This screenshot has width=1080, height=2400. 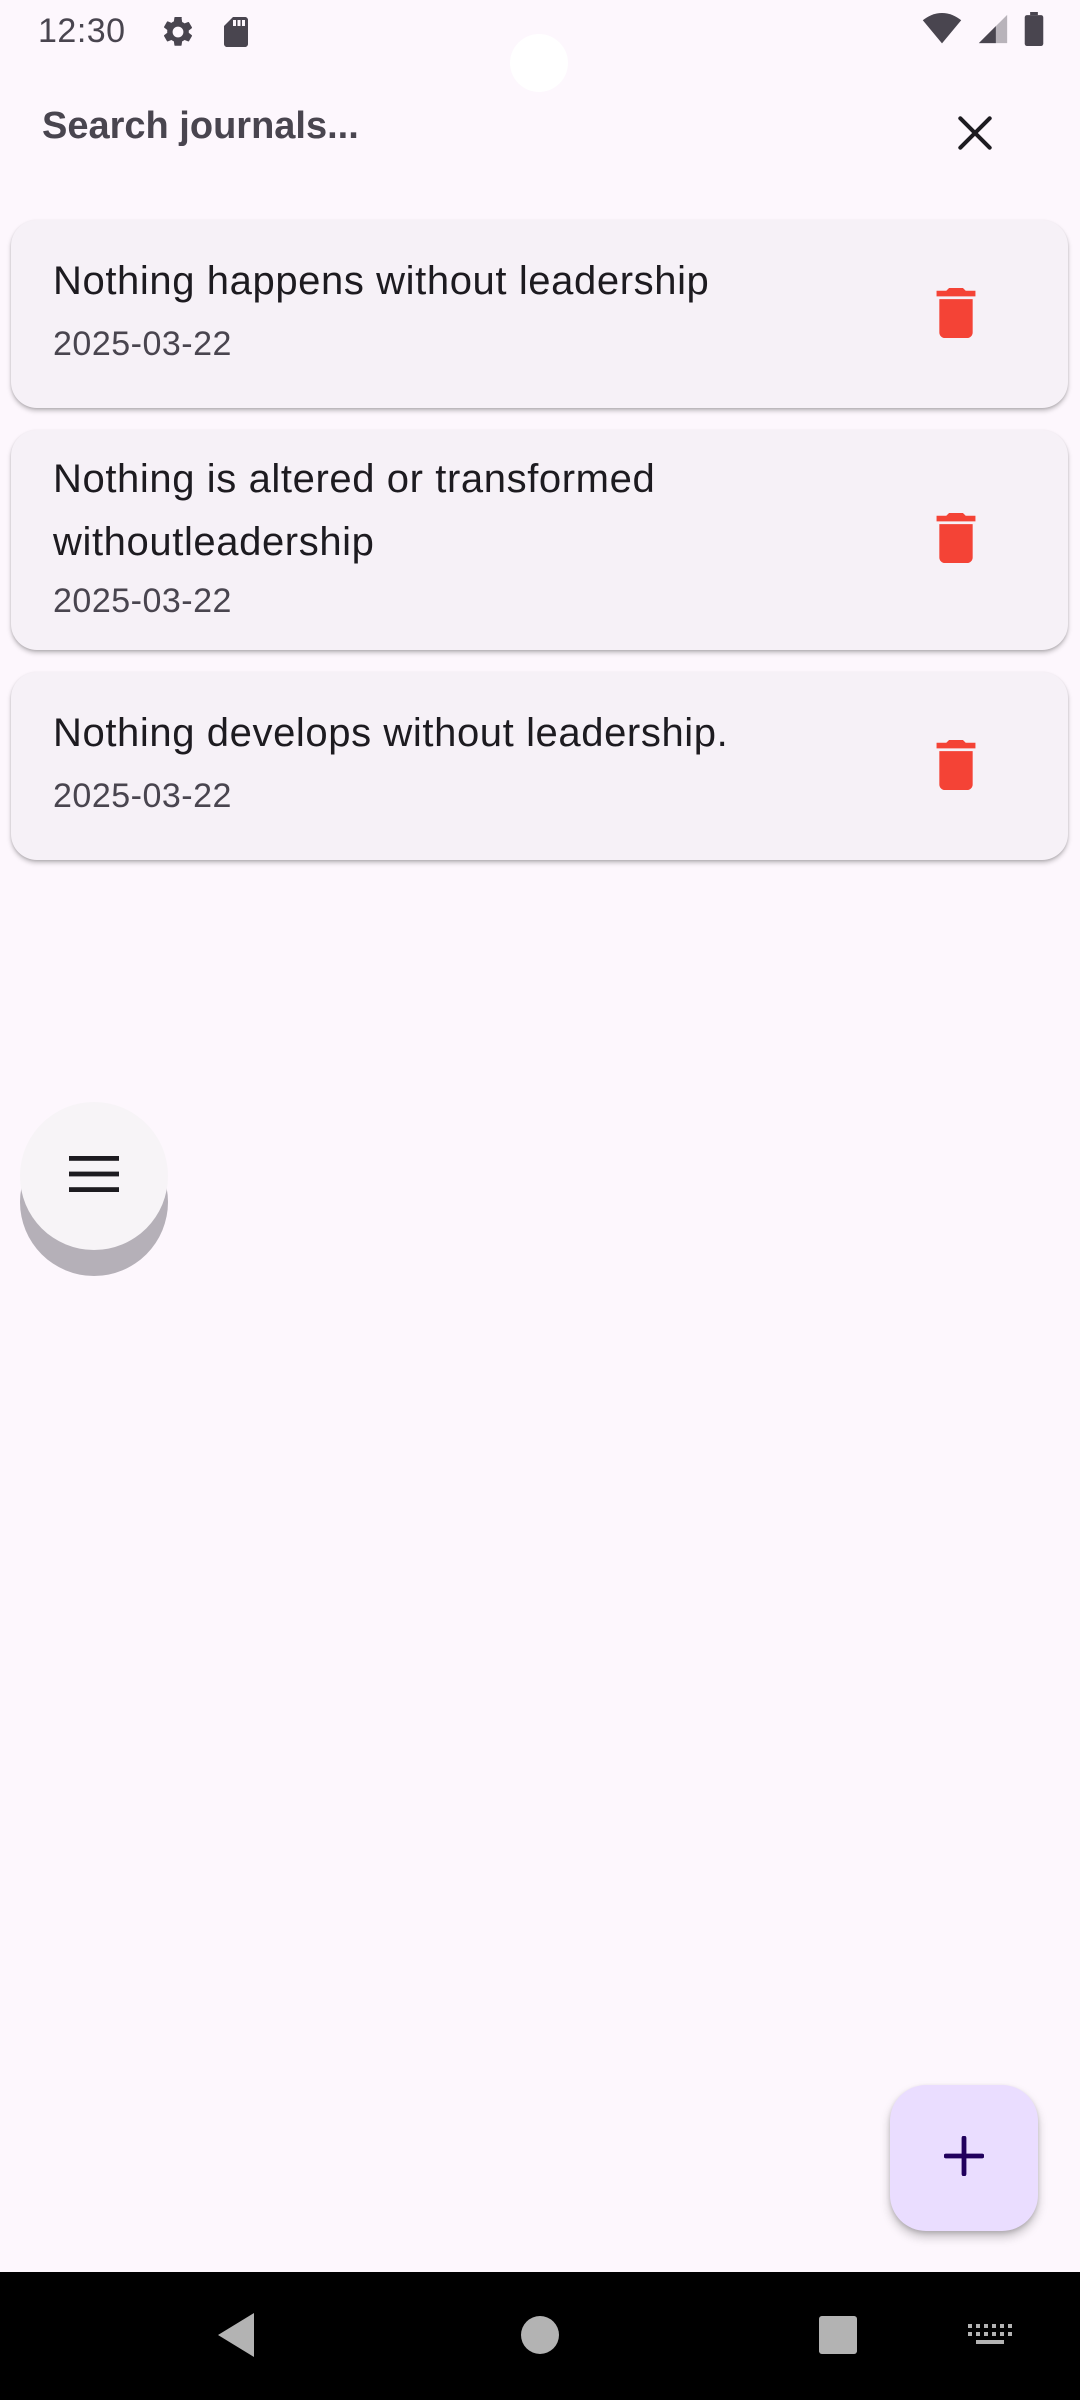 I want to click on back-button, so click(x=238, y=2337).